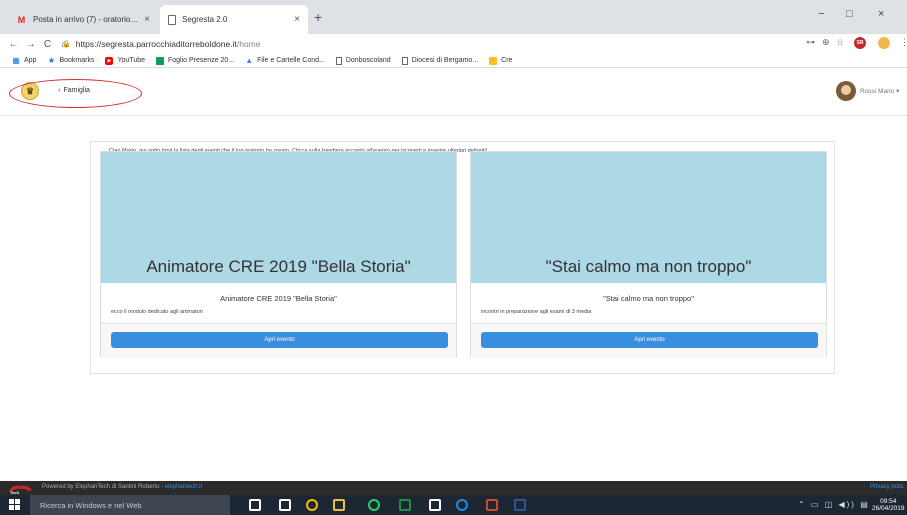  I want to click on tab-title: Posta in arrivo (7) - oratoriotorre, so click(87, 19).